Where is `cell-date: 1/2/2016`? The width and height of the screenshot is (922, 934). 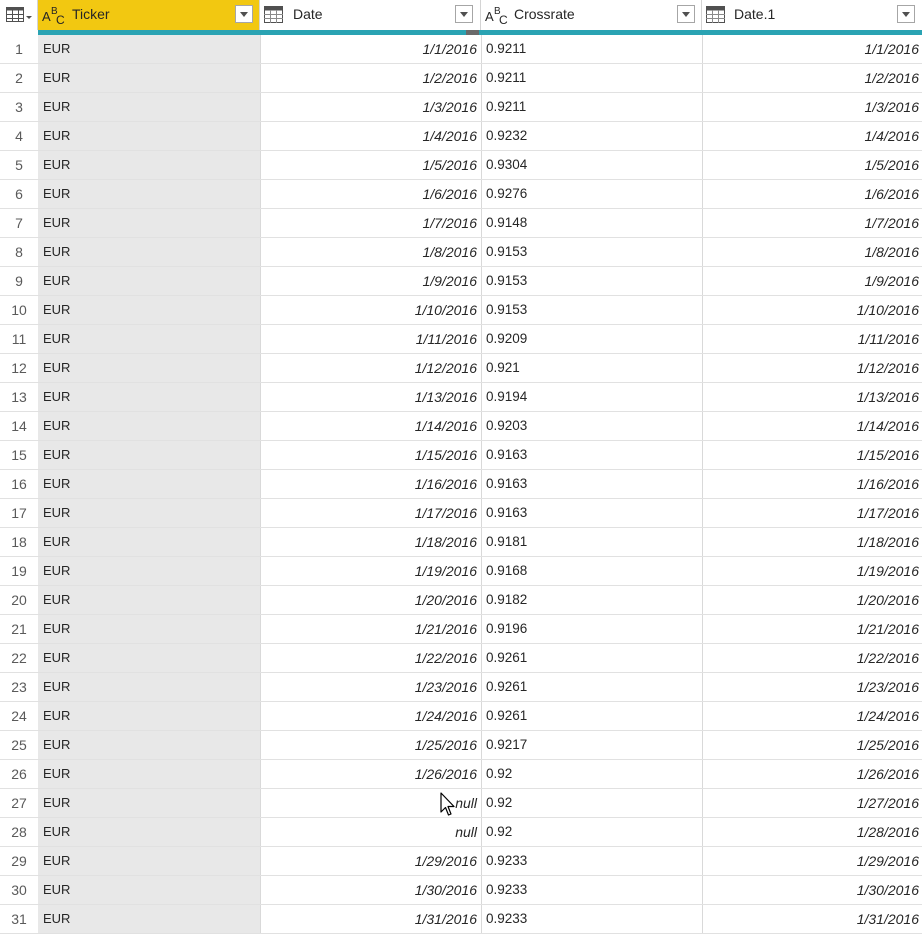 cell-date: 1/2/2016 is located at coordinates (370, 78).